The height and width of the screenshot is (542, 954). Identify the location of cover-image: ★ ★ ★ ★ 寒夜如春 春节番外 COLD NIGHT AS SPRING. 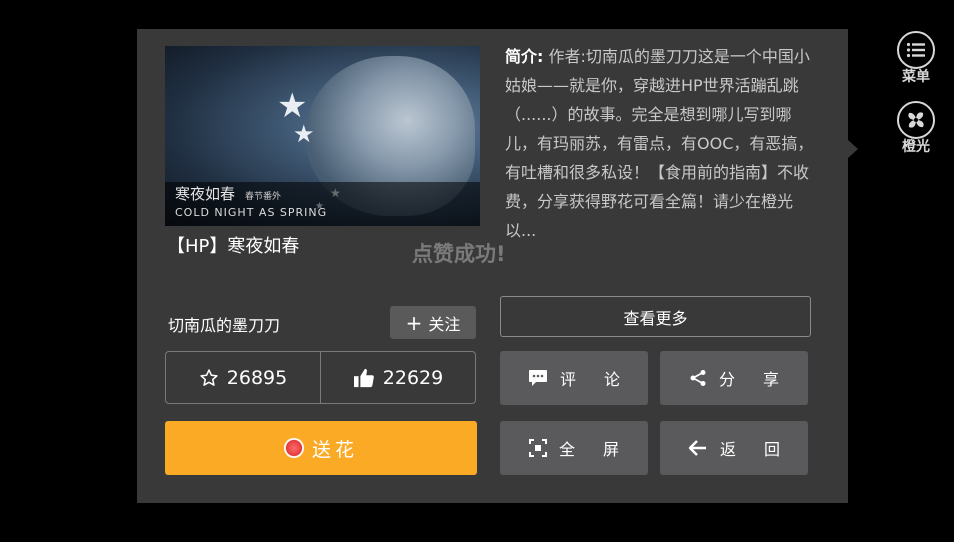
(322, 136).